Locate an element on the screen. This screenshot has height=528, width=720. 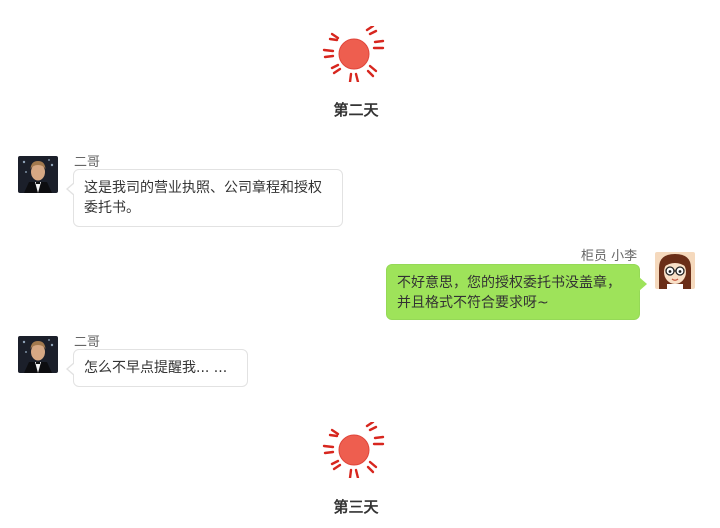
message-bubble: 这是我司的营业执照、公司章程和授权委托书。 is located at coordinates (204, 198).